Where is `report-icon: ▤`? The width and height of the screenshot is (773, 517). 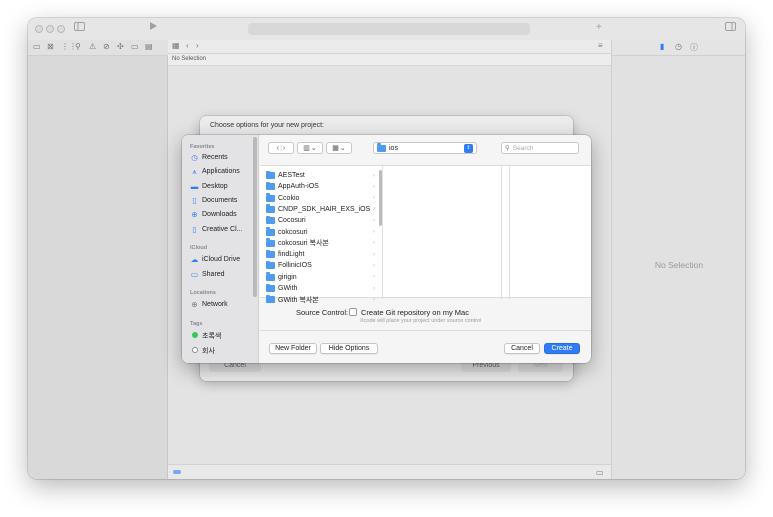
report-icon: ▤ is located at coordinates (149, 46).